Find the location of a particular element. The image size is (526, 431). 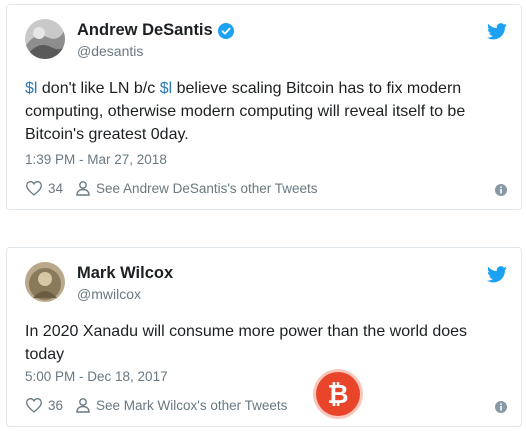

tweet-timestamp: 5:00 PM - Dec 18, 2017 is located at coordinates (96, 376).